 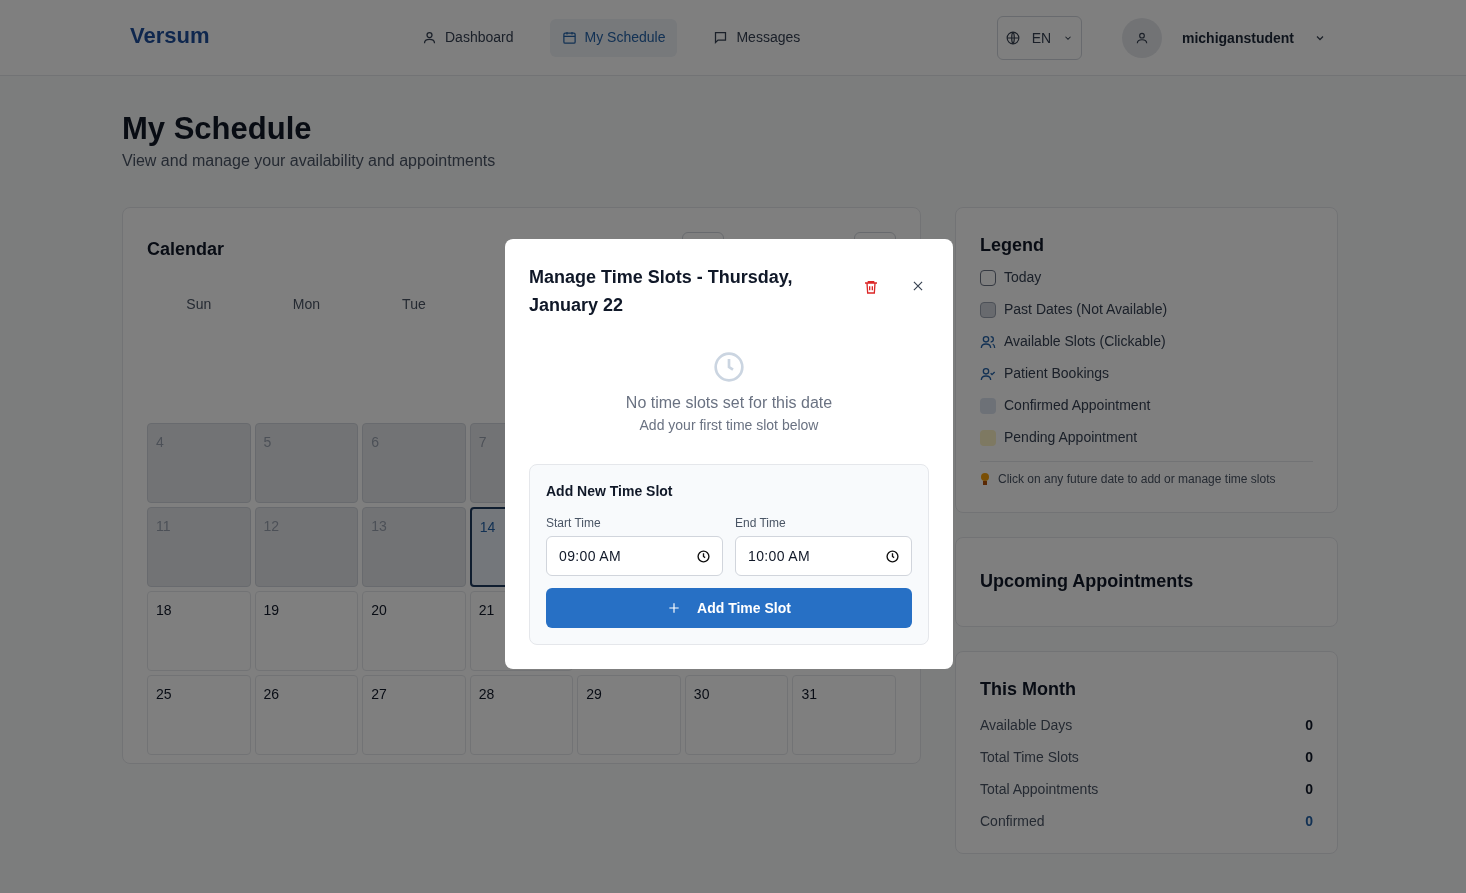 What do you see at coordinates (306, 714) in the screenshot?
I see `calendar-day: 26` at bounding box center [306, 714].